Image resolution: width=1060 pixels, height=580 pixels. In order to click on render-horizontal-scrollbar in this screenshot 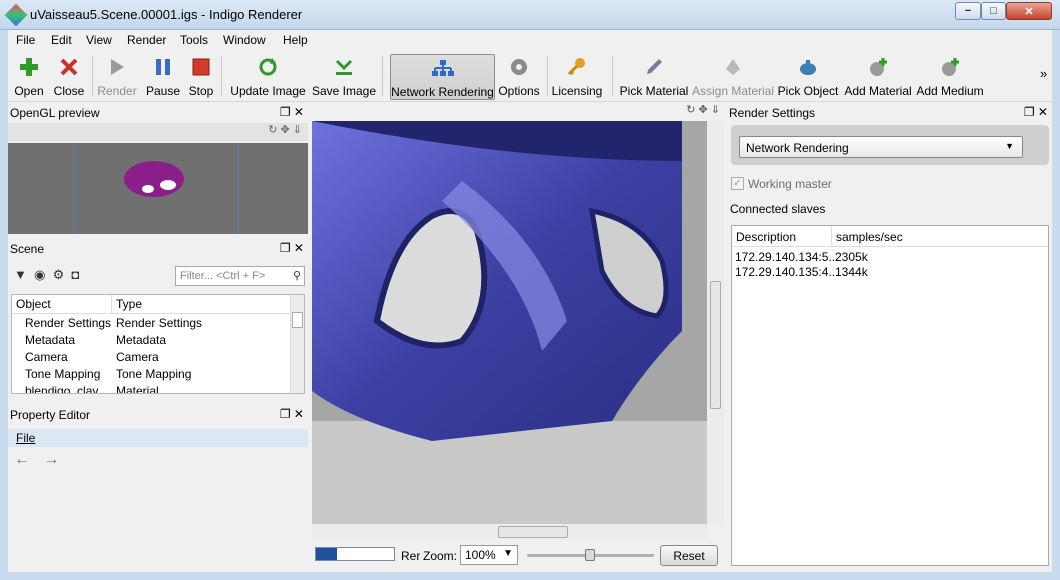, I will do `click(509, 532)`.